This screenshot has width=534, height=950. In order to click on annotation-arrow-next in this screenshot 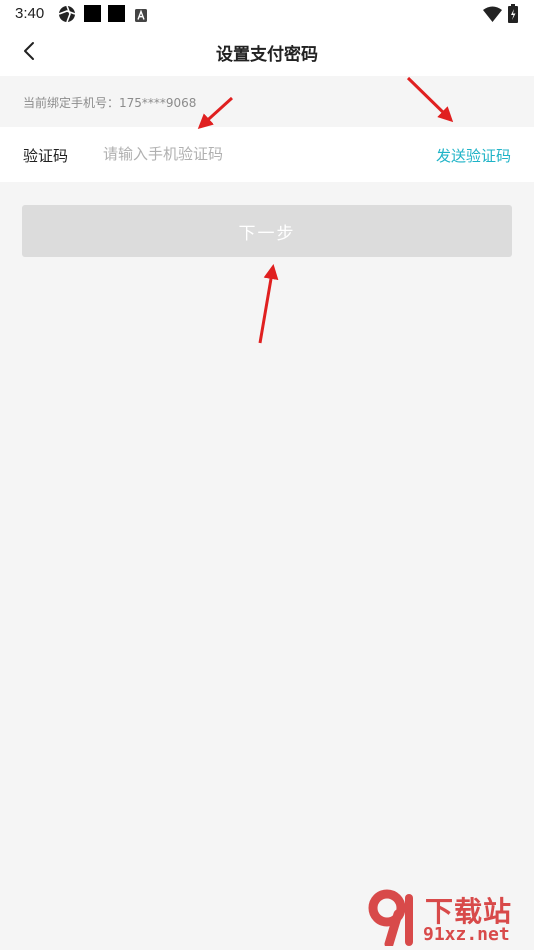, I will do `click(268, 304)`.